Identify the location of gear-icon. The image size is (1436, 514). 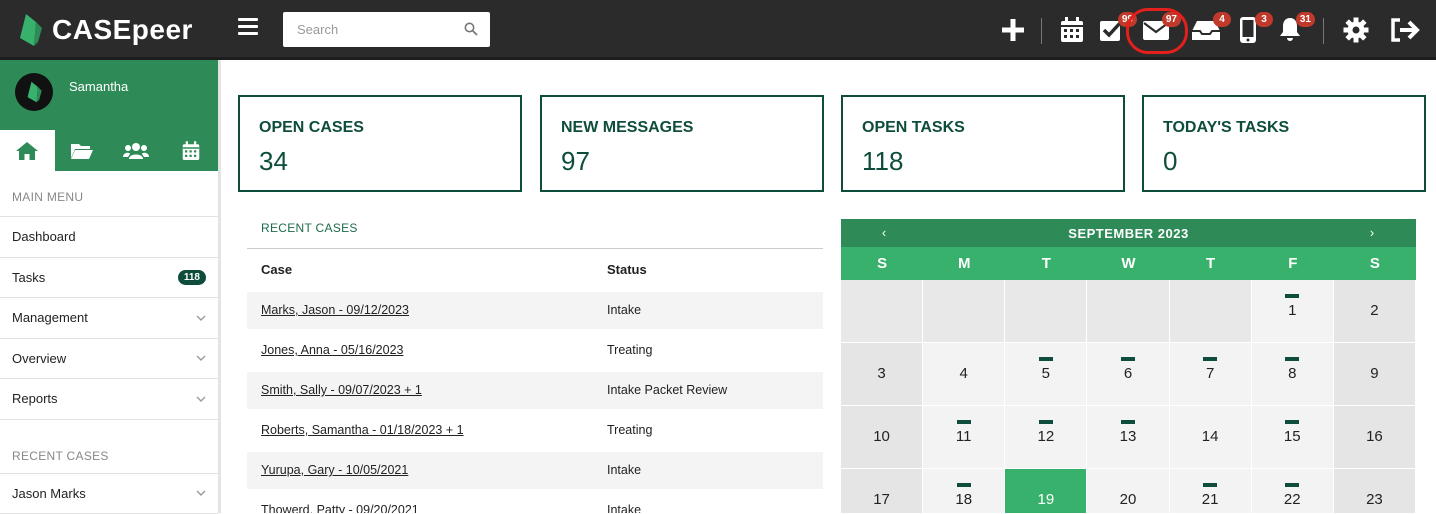
(1356, 30).